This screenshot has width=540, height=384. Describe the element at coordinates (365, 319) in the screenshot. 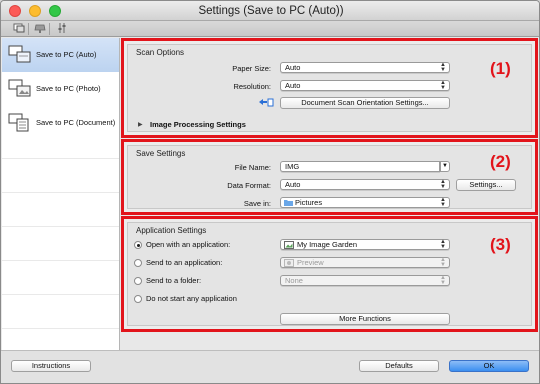

I see `more-functions-button: More Functions` at that location.